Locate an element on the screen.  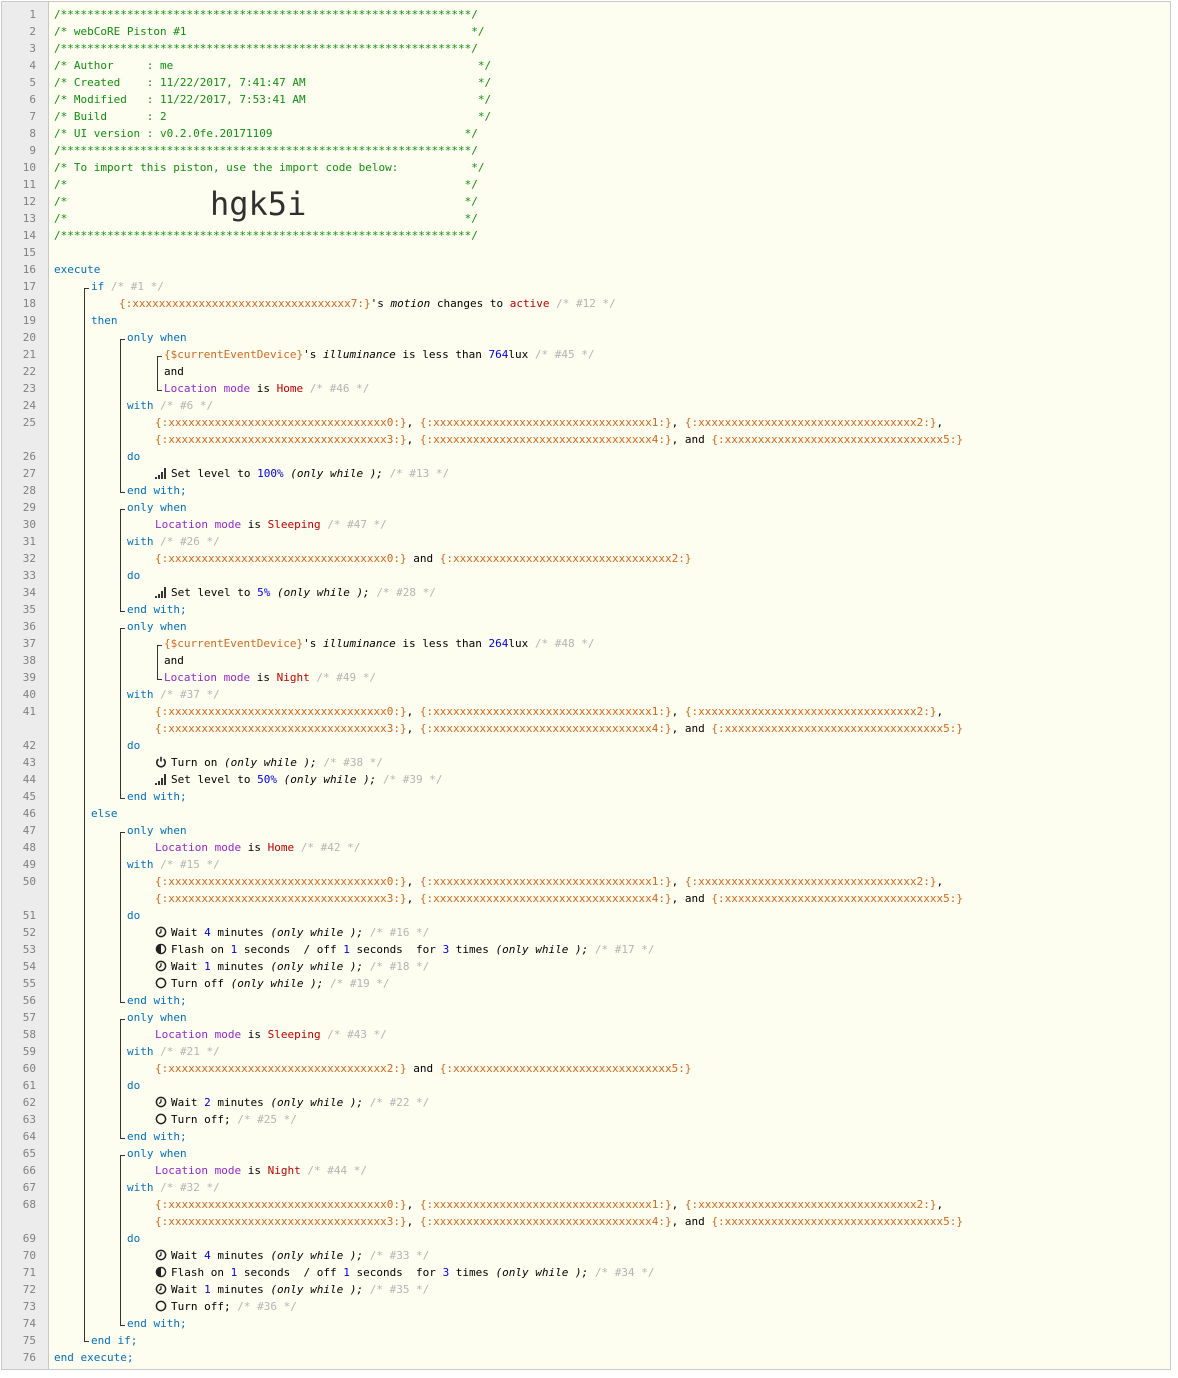
block-bracket is located at coordinates (120, 1078).